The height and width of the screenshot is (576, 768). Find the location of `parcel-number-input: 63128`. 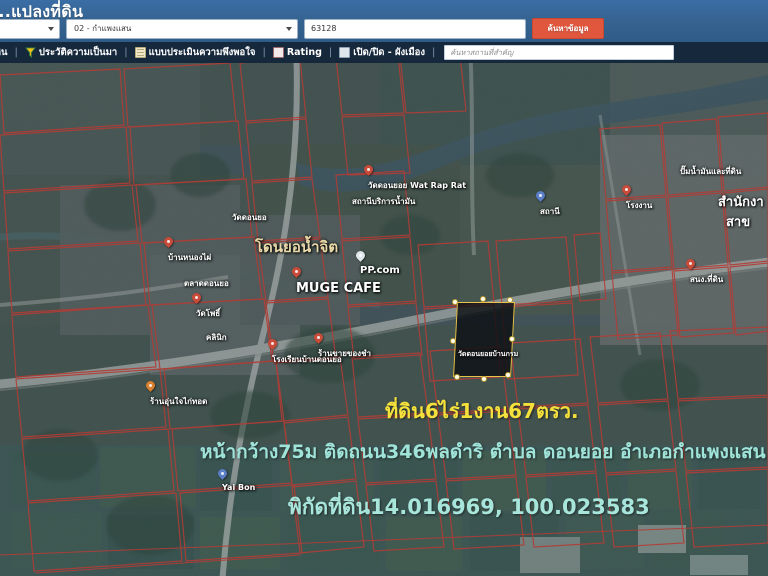

parcel-number-input: 63128 is located at coordinates (415, 28).